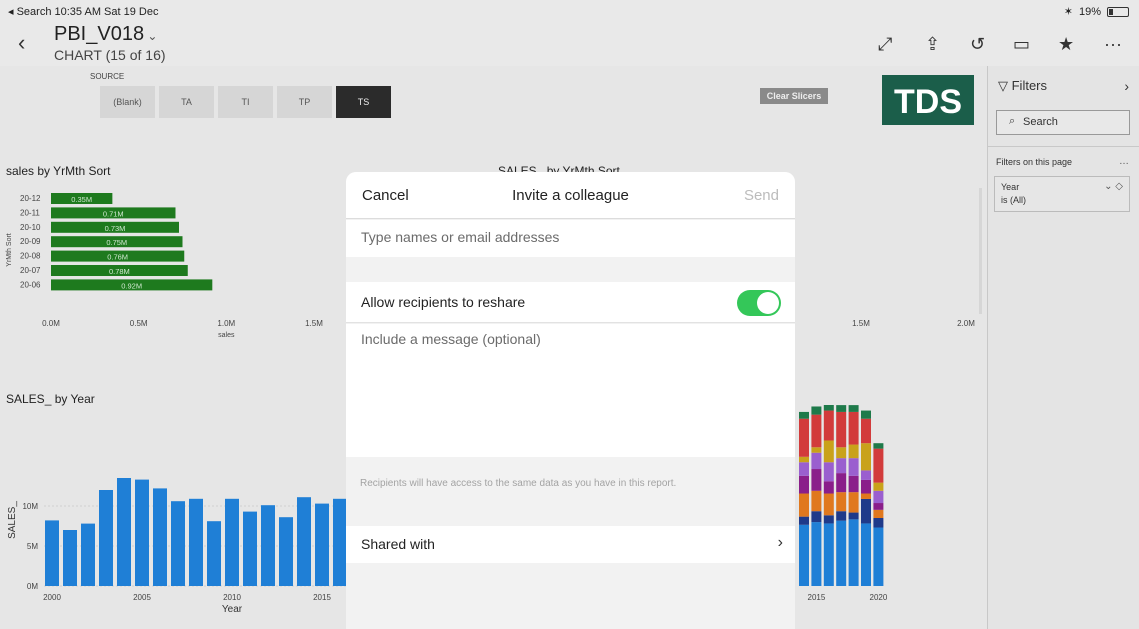  Describe the element at coordinates (1029, 85) in the screenshot. I see `filters-title: Filters` at that location.